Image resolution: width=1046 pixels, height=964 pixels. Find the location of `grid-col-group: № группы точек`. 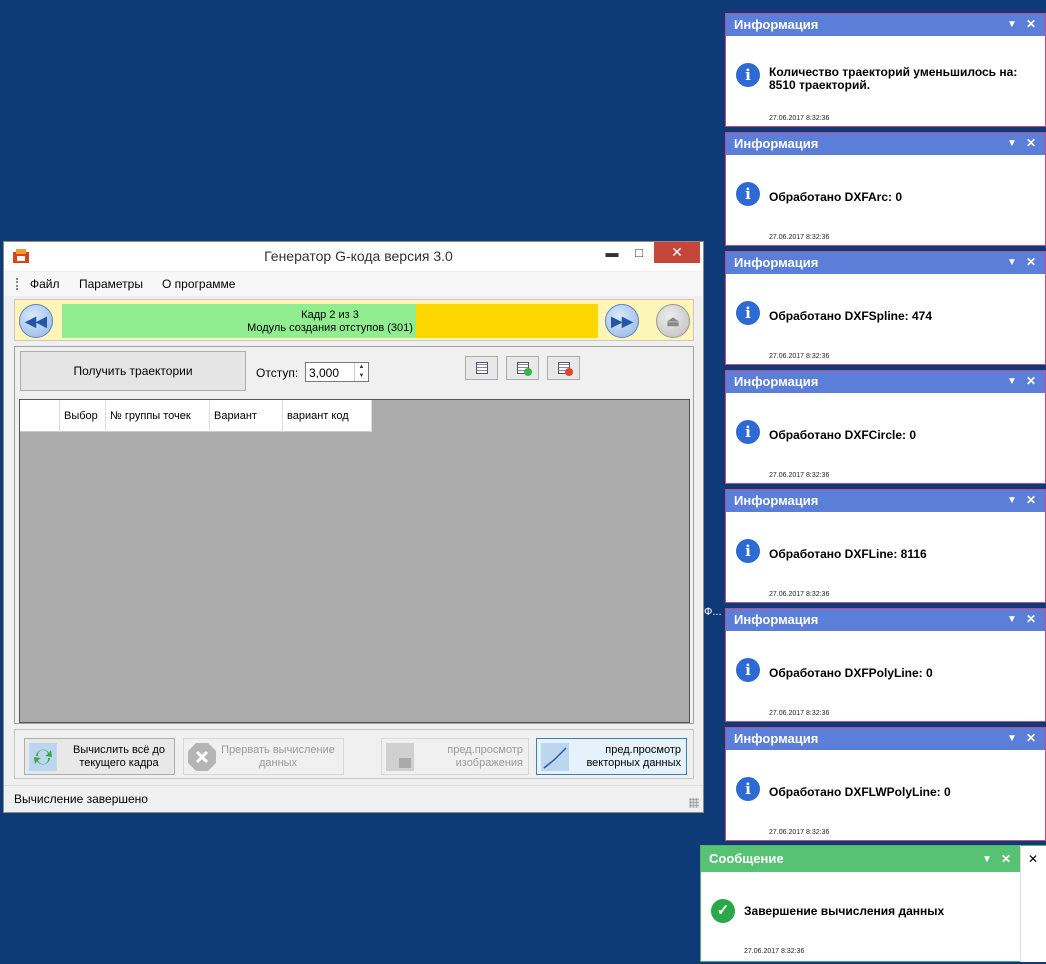

grid-col-group: № группы точек is located at coordinates (158, 416).